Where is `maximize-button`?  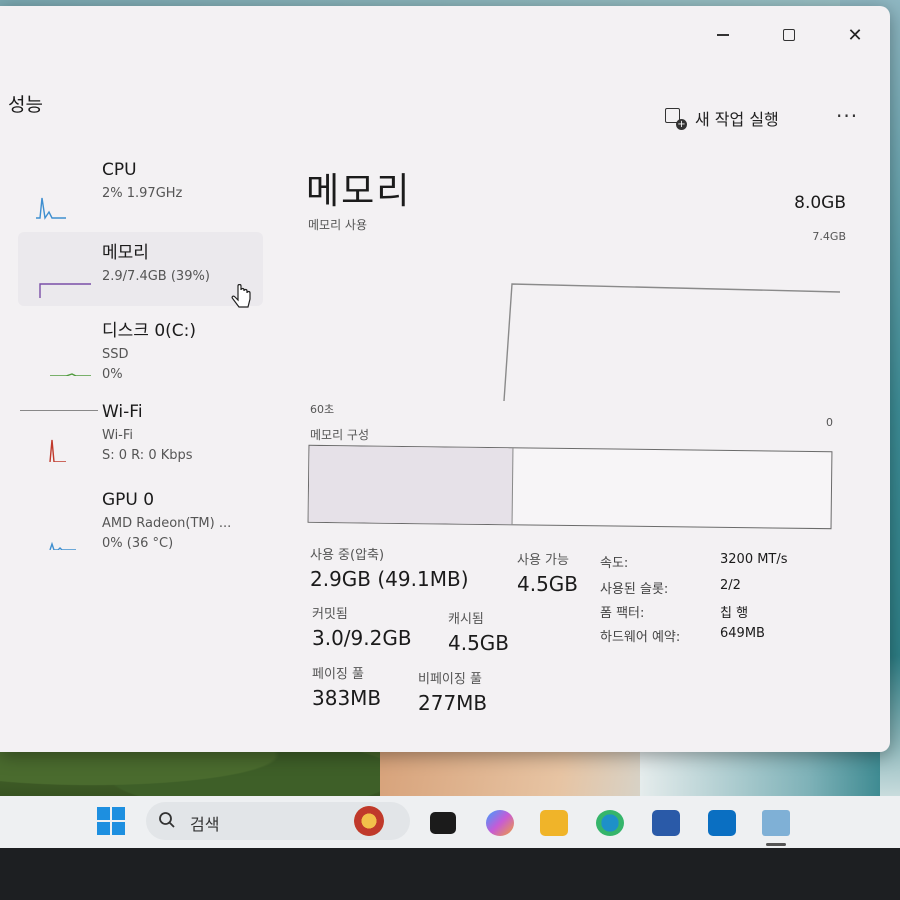 maximize-button is located at coordinates (789, 35).